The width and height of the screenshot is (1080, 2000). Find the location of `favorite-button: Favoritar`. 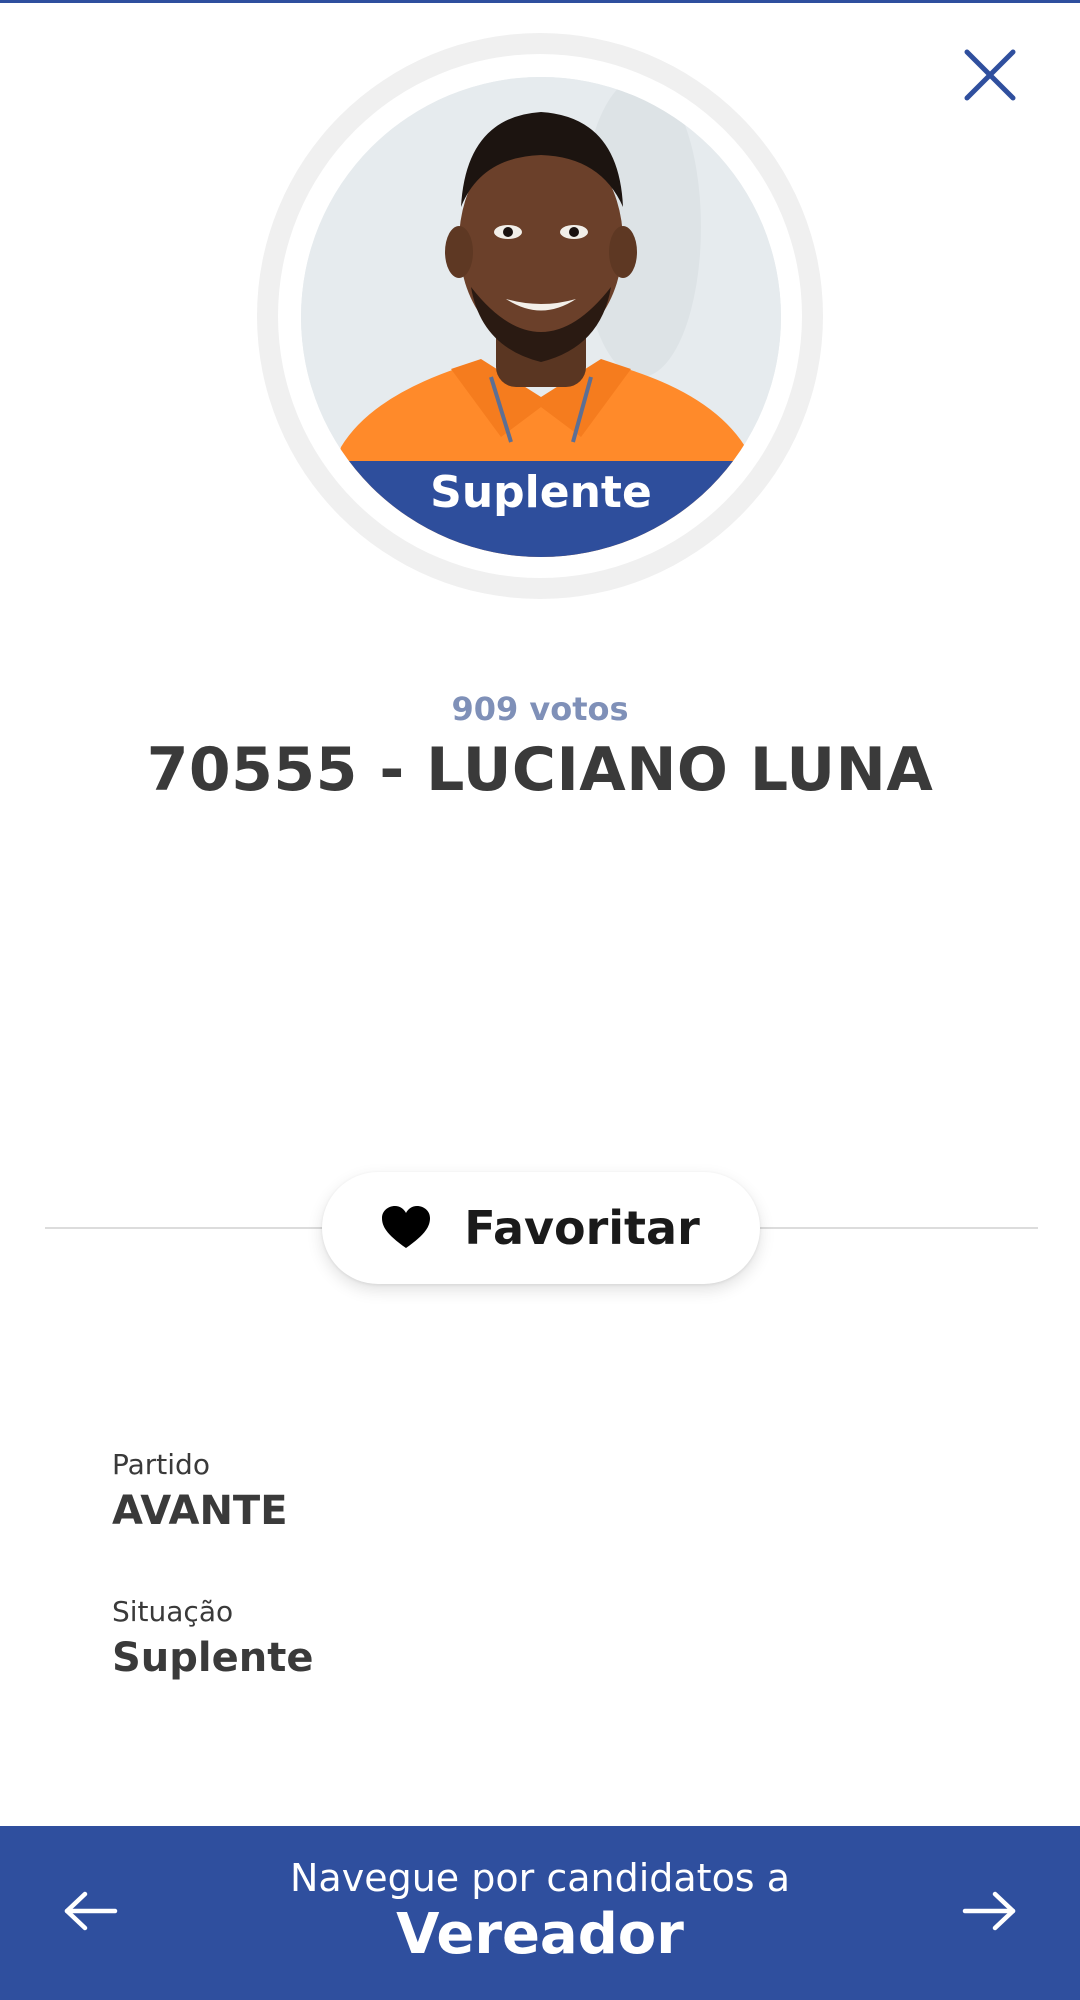

favorite-button: Favoritar is located at coordinates (541, 1228).